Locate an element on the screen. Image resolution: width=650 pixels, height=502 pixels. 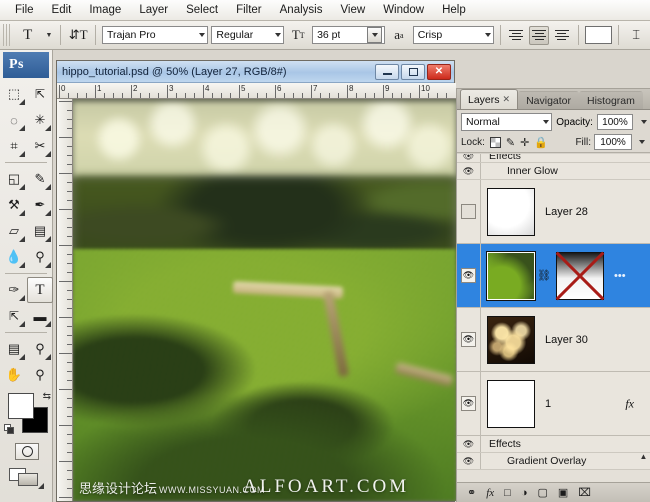
options-bar-grip is located at coordinates (6, 35).